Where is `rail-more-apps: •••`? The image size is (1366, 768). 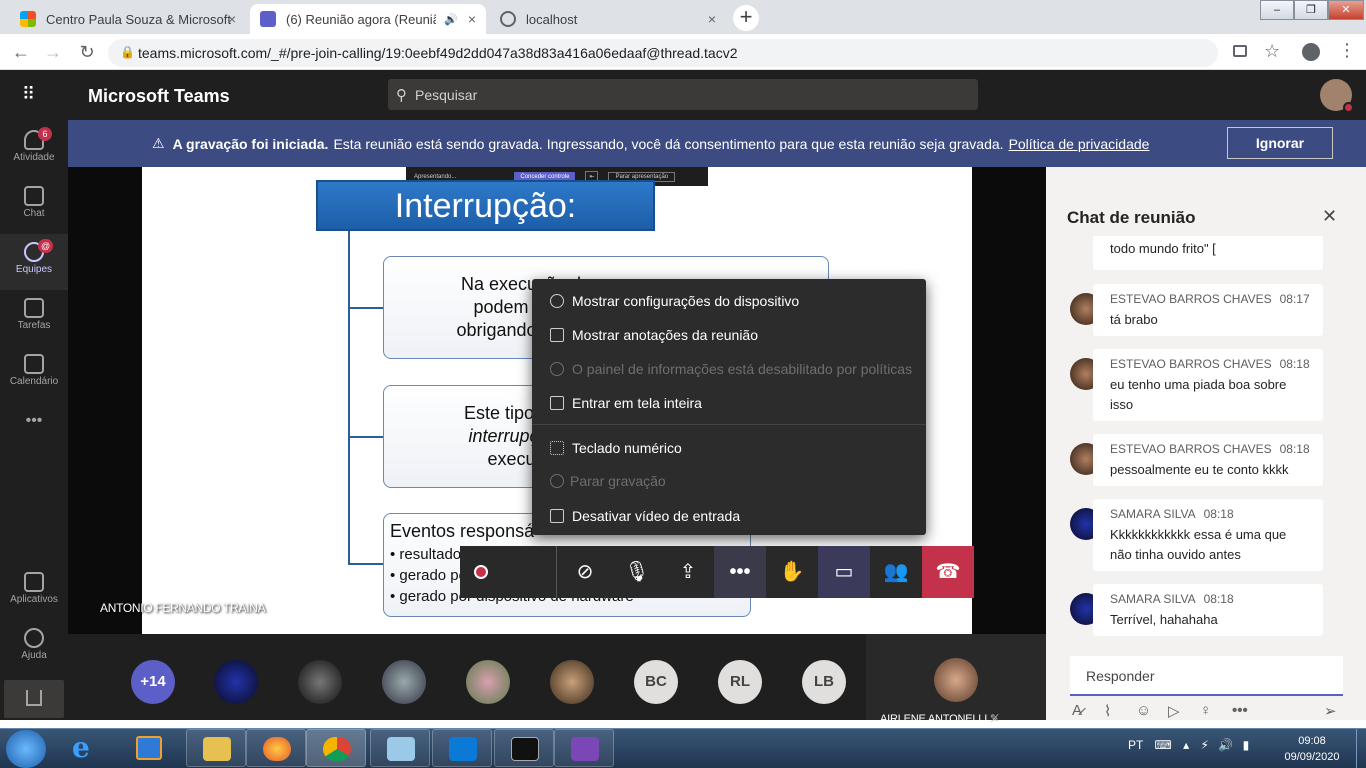 rail-more-apps: ••• is located at coordinates (34, 427).